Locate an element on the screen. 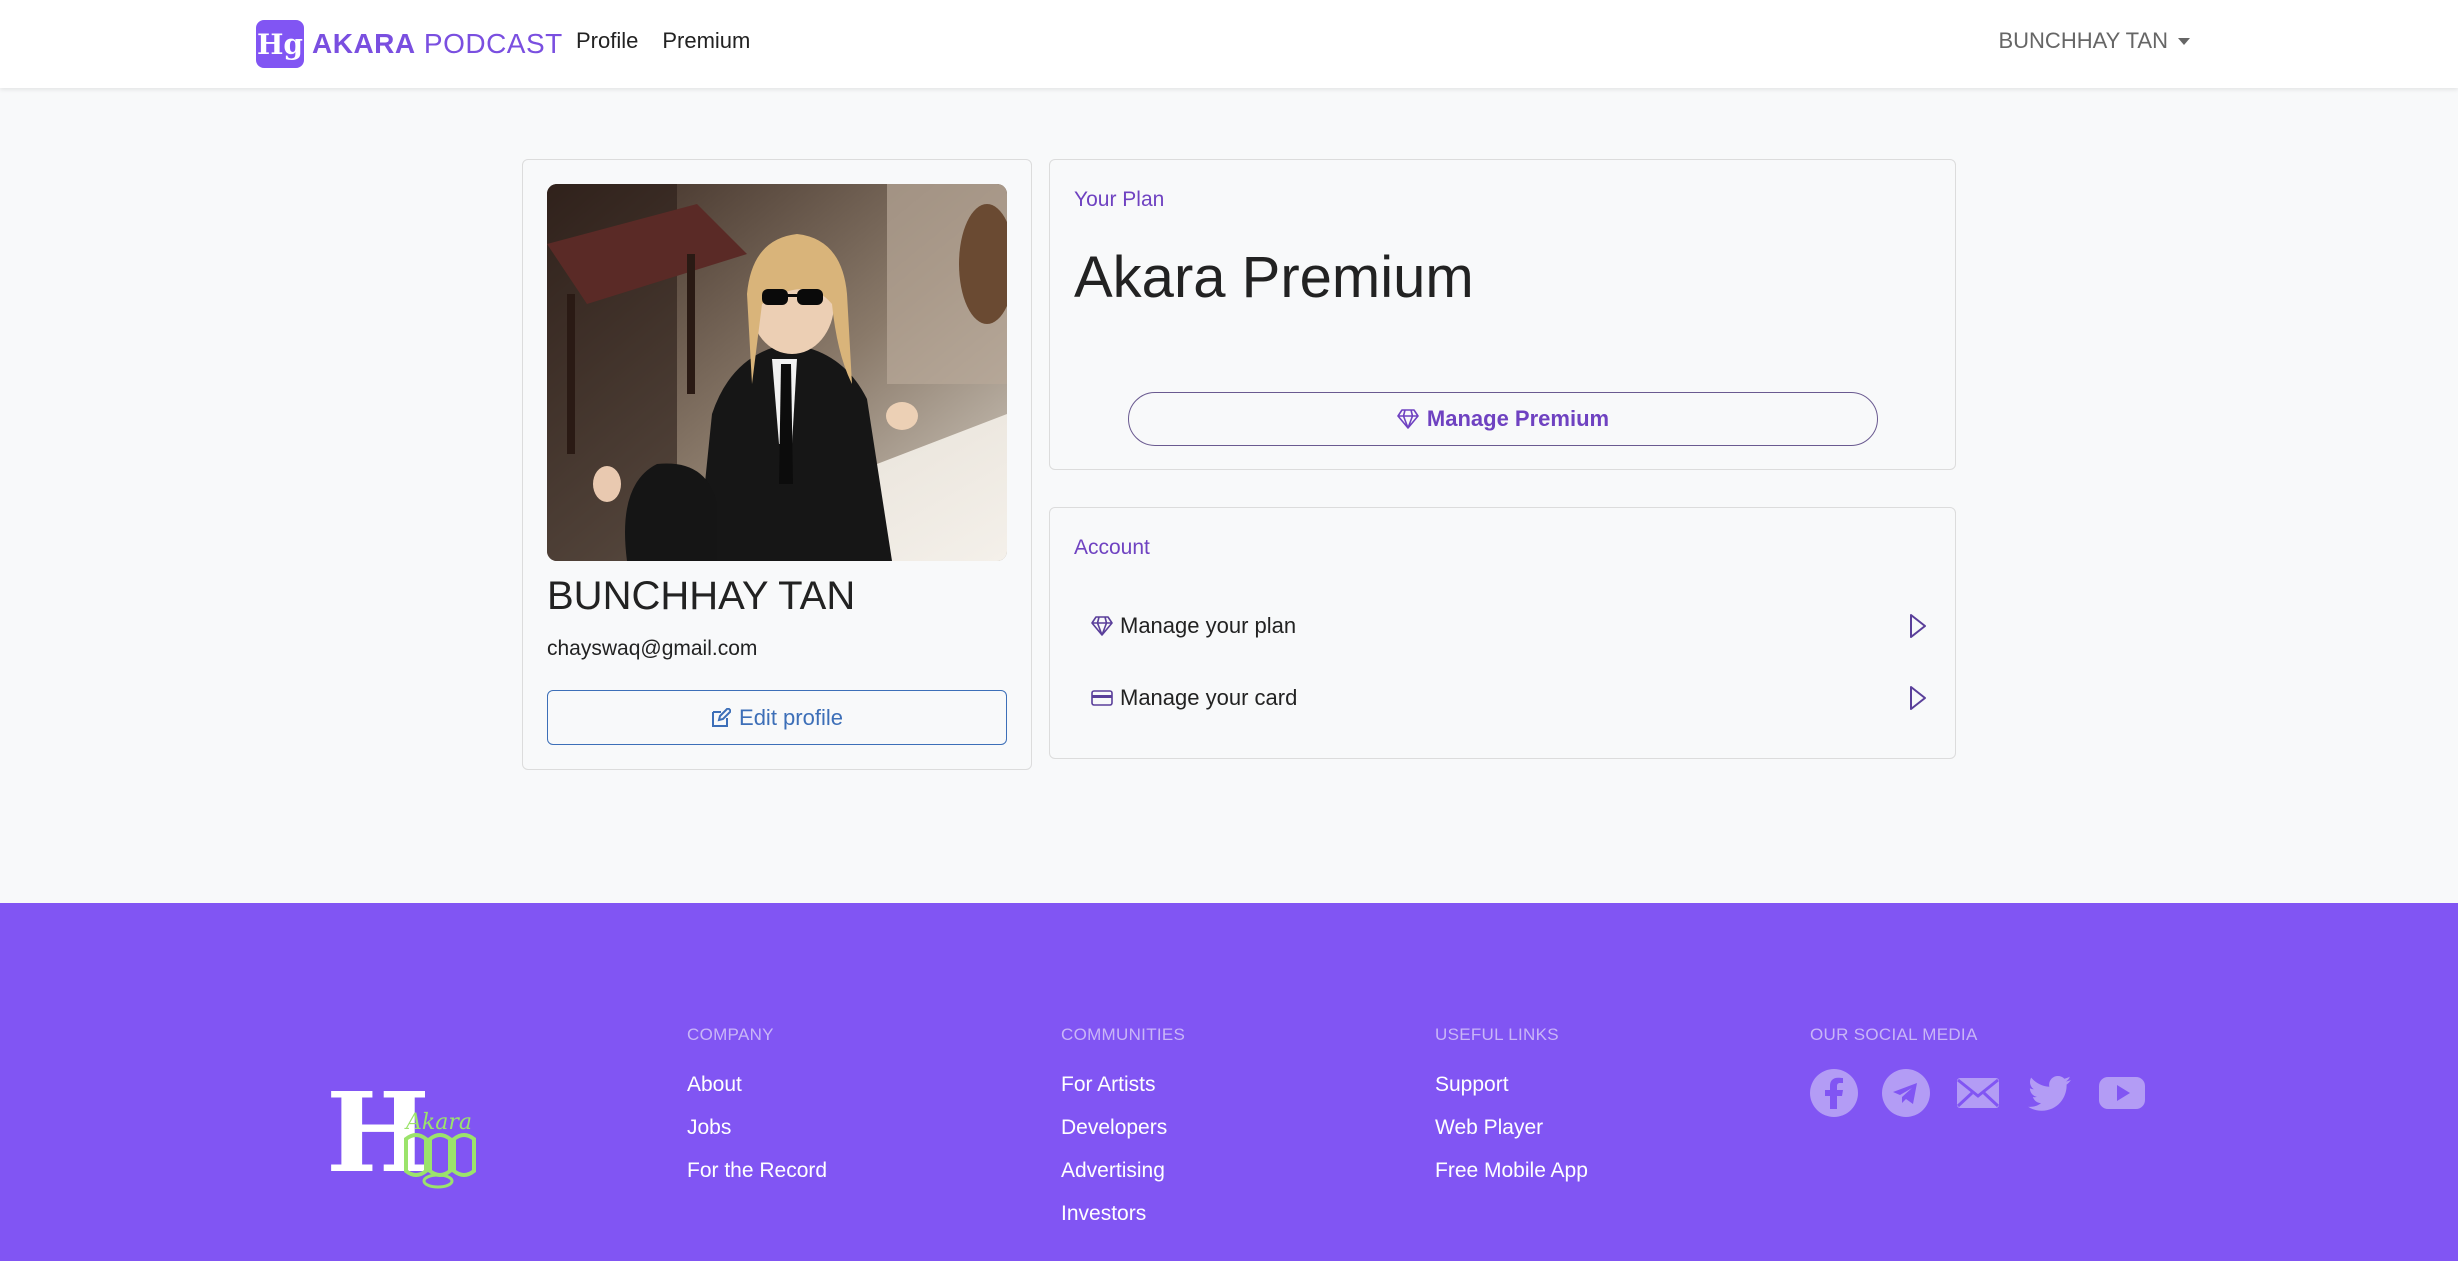  manage-card-row: Manage your card is located at coordinates (1510, 698).